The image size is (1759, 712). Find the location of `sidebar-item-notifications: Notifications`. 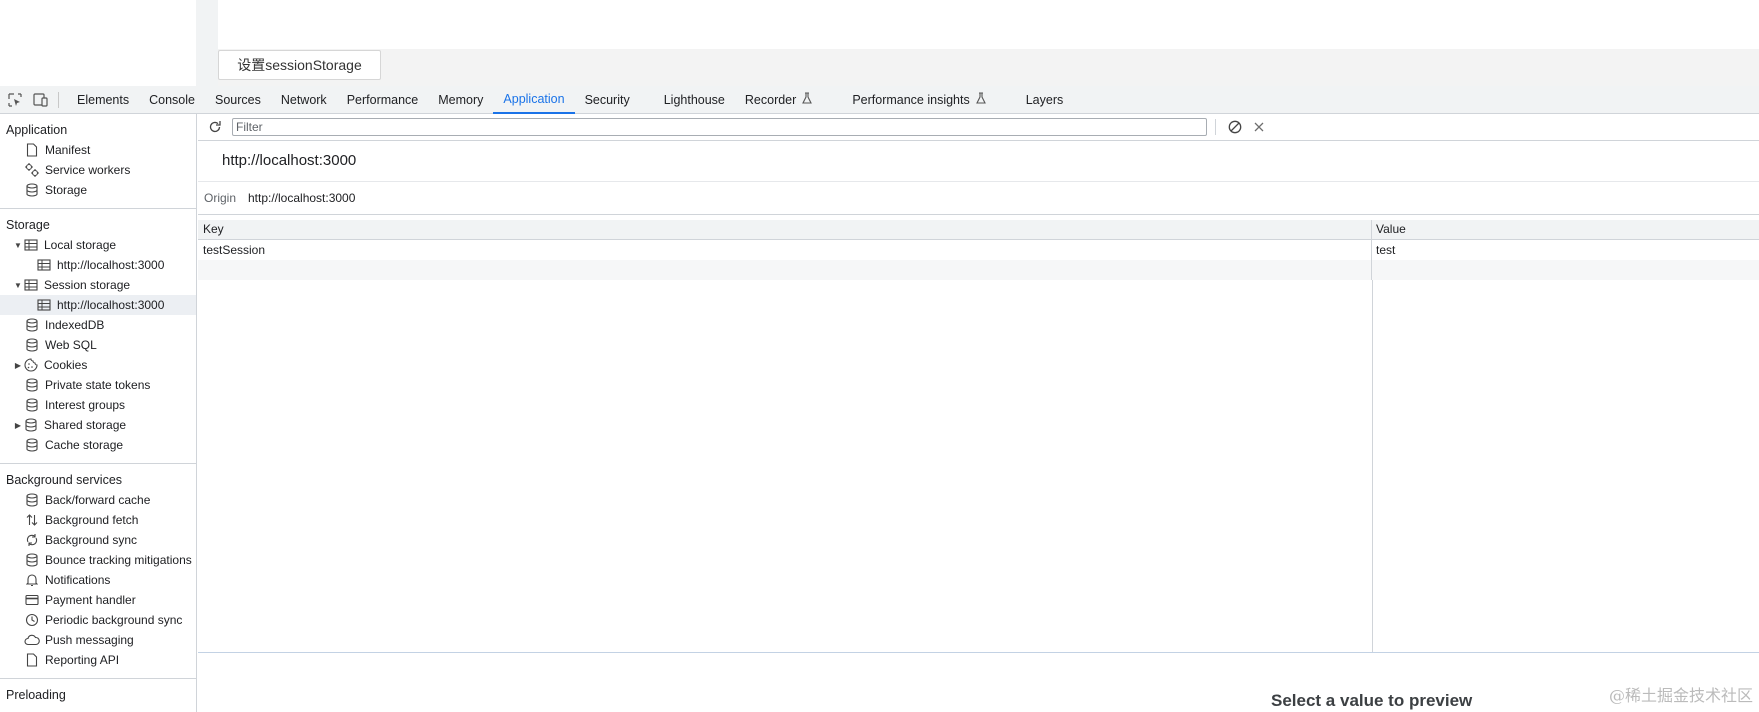

sidebar-item-notifications: Notifications is located at coordinates (98, 580).